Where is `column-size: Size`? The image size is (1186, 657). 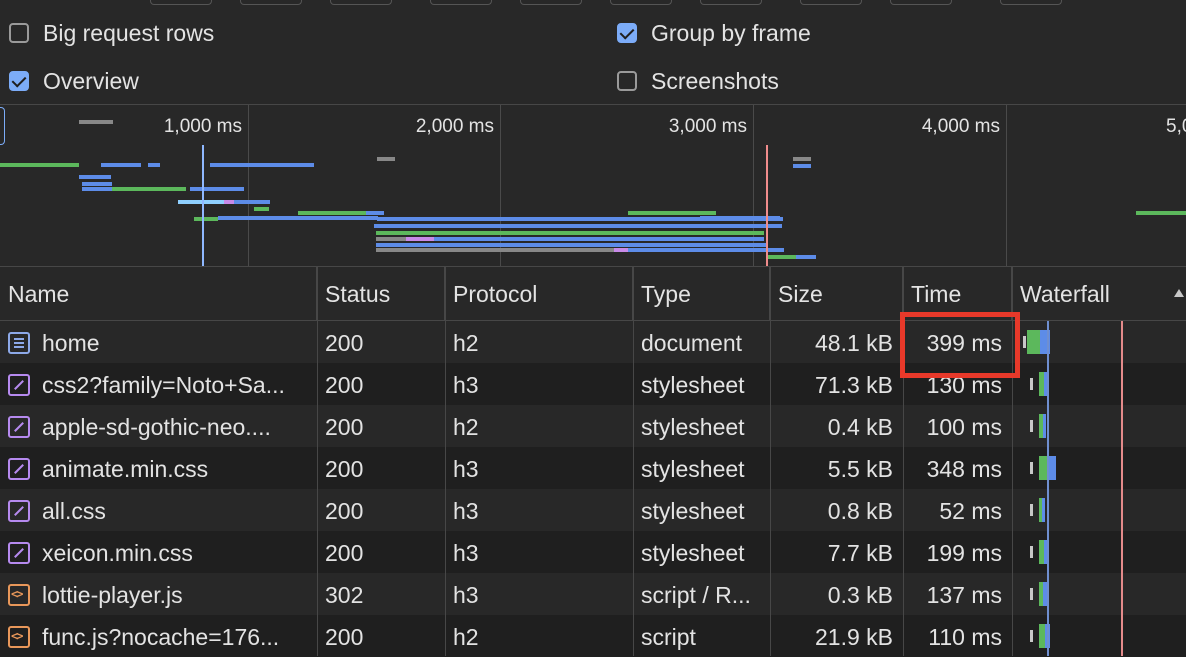
column-size: Size is located at coordinates (836, 293).